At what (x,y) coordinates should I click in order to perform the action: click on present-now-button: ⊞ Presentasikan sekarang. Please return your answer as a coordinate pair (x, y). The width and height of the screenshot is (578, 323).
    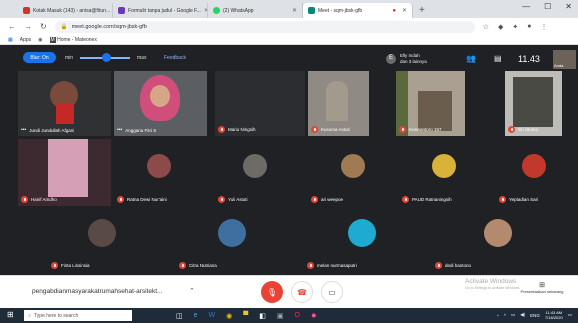
    Looking at the image, I should click on (542, 287).